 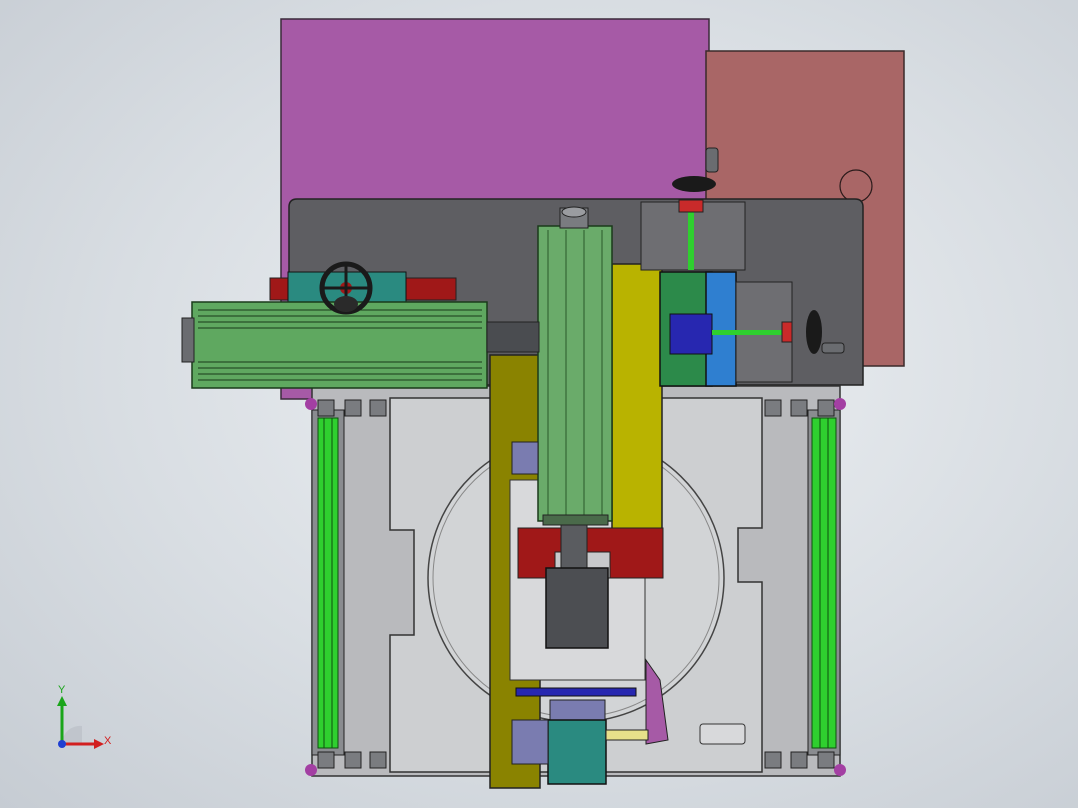 What do you see at coordinates (576, 692) in the screenshot?
I see `blue-bar` at bounding box center [576, 692].